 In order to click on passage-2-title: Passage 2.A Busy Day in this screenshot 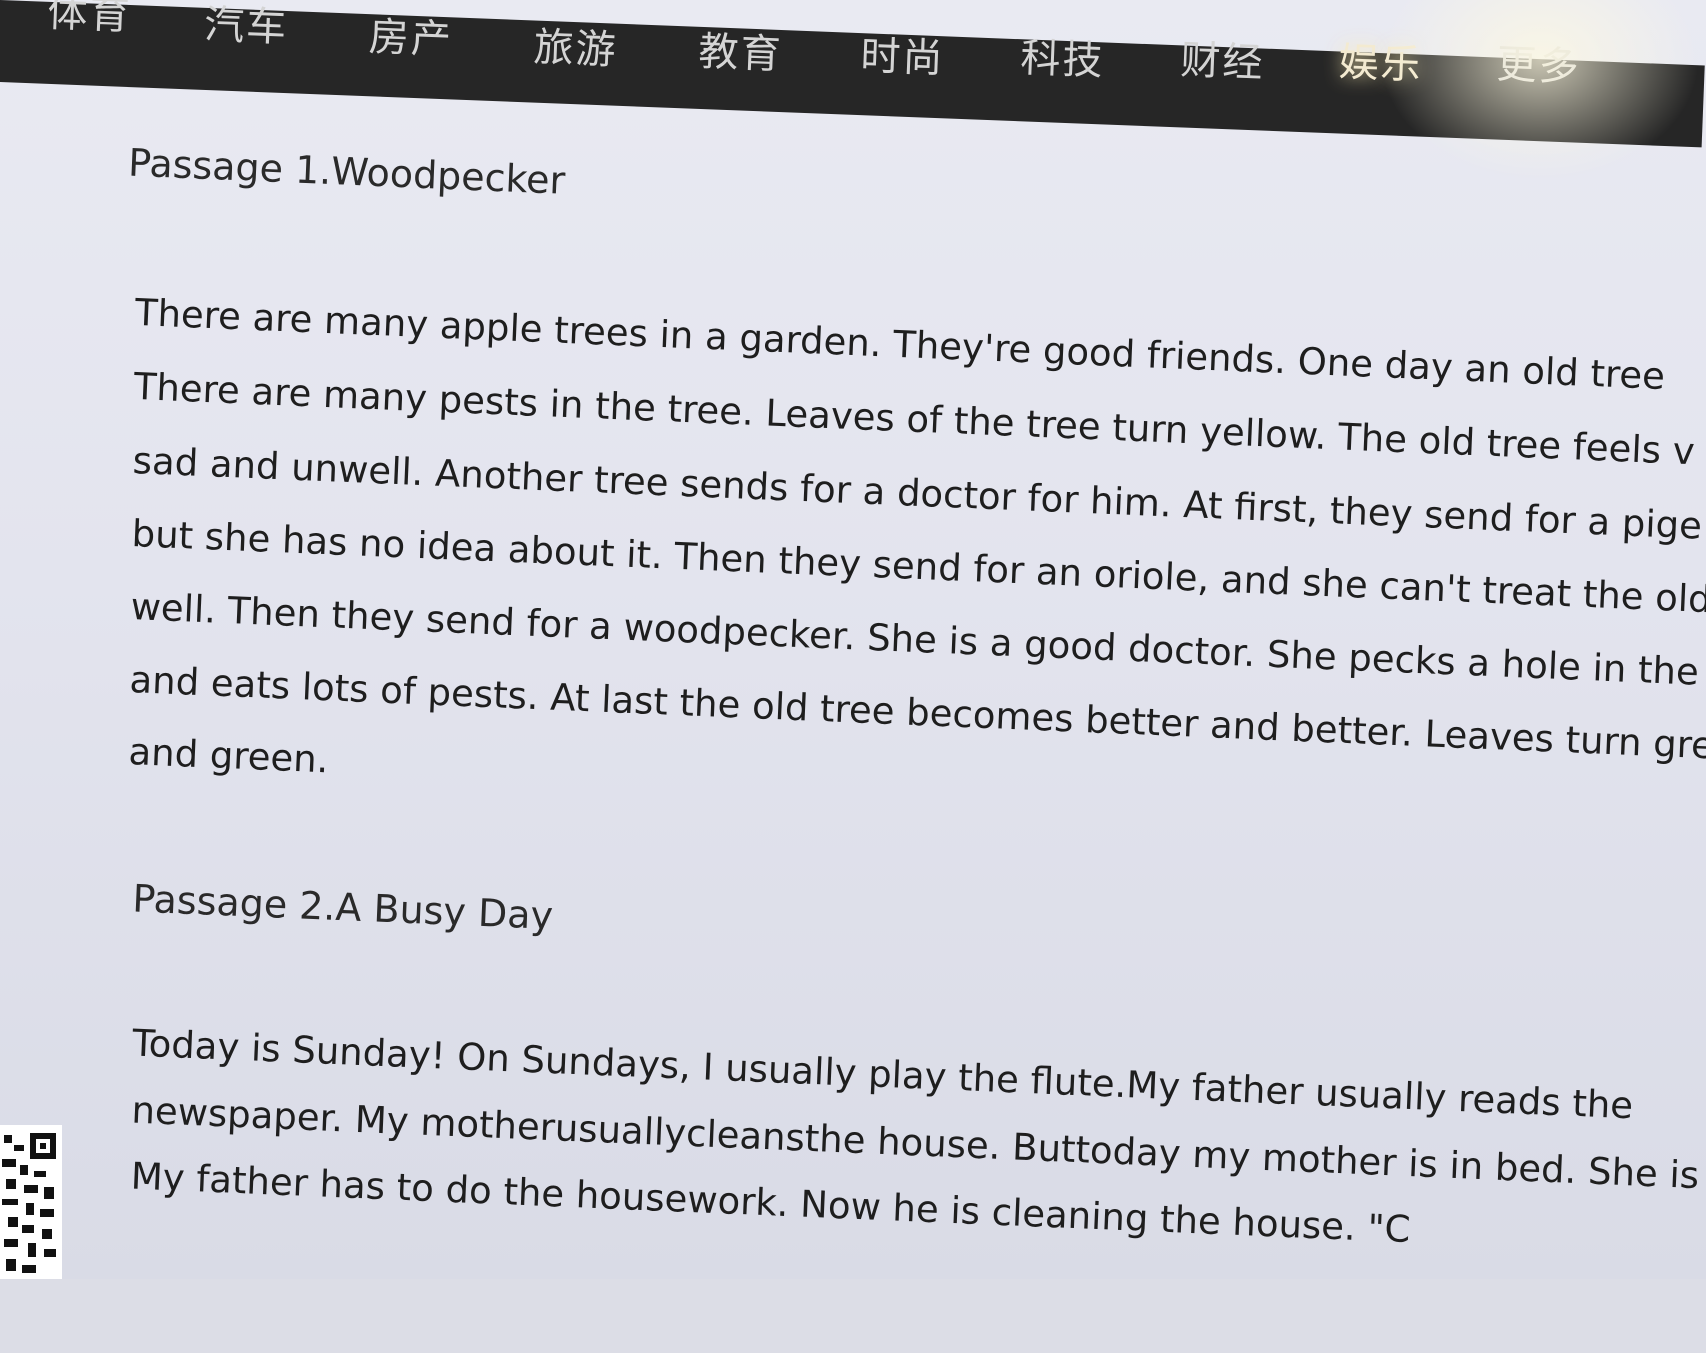, I will do `click(342, 907)`.